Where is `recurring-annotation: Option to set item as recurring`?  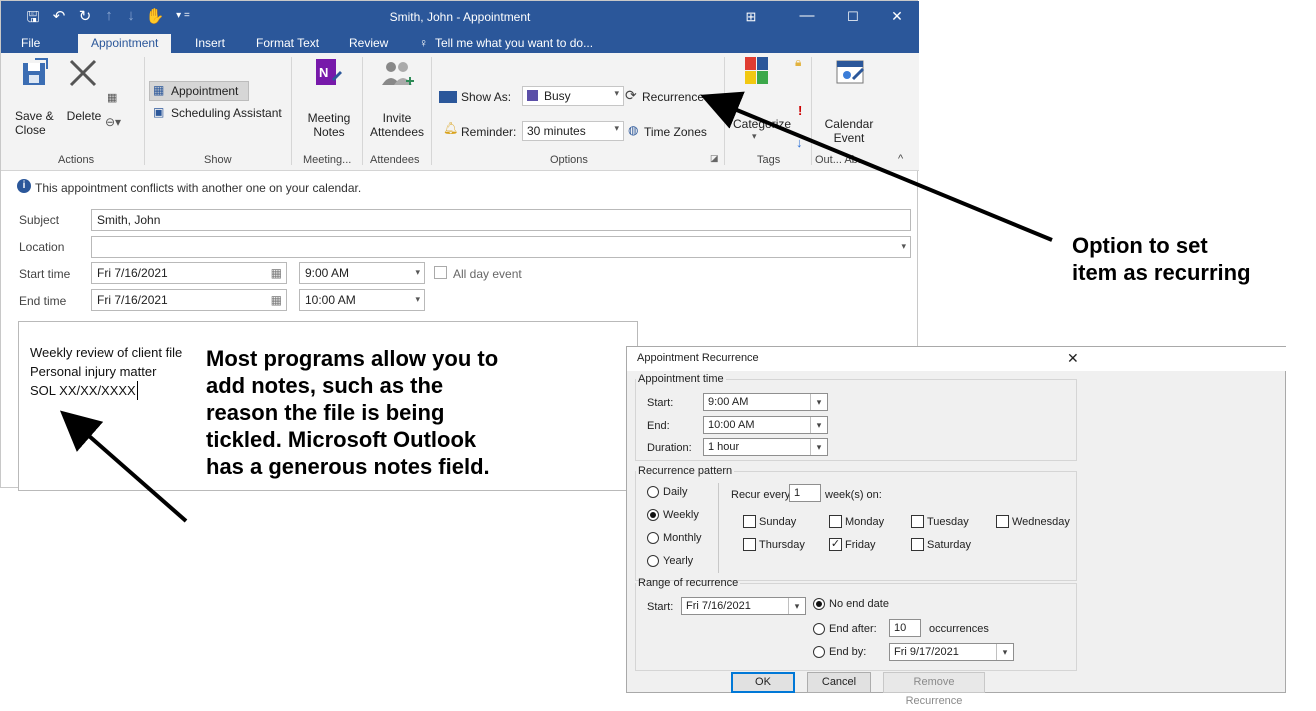 recurring-annotation: Option to set item as recurring is located at coordinates (1161, 259).